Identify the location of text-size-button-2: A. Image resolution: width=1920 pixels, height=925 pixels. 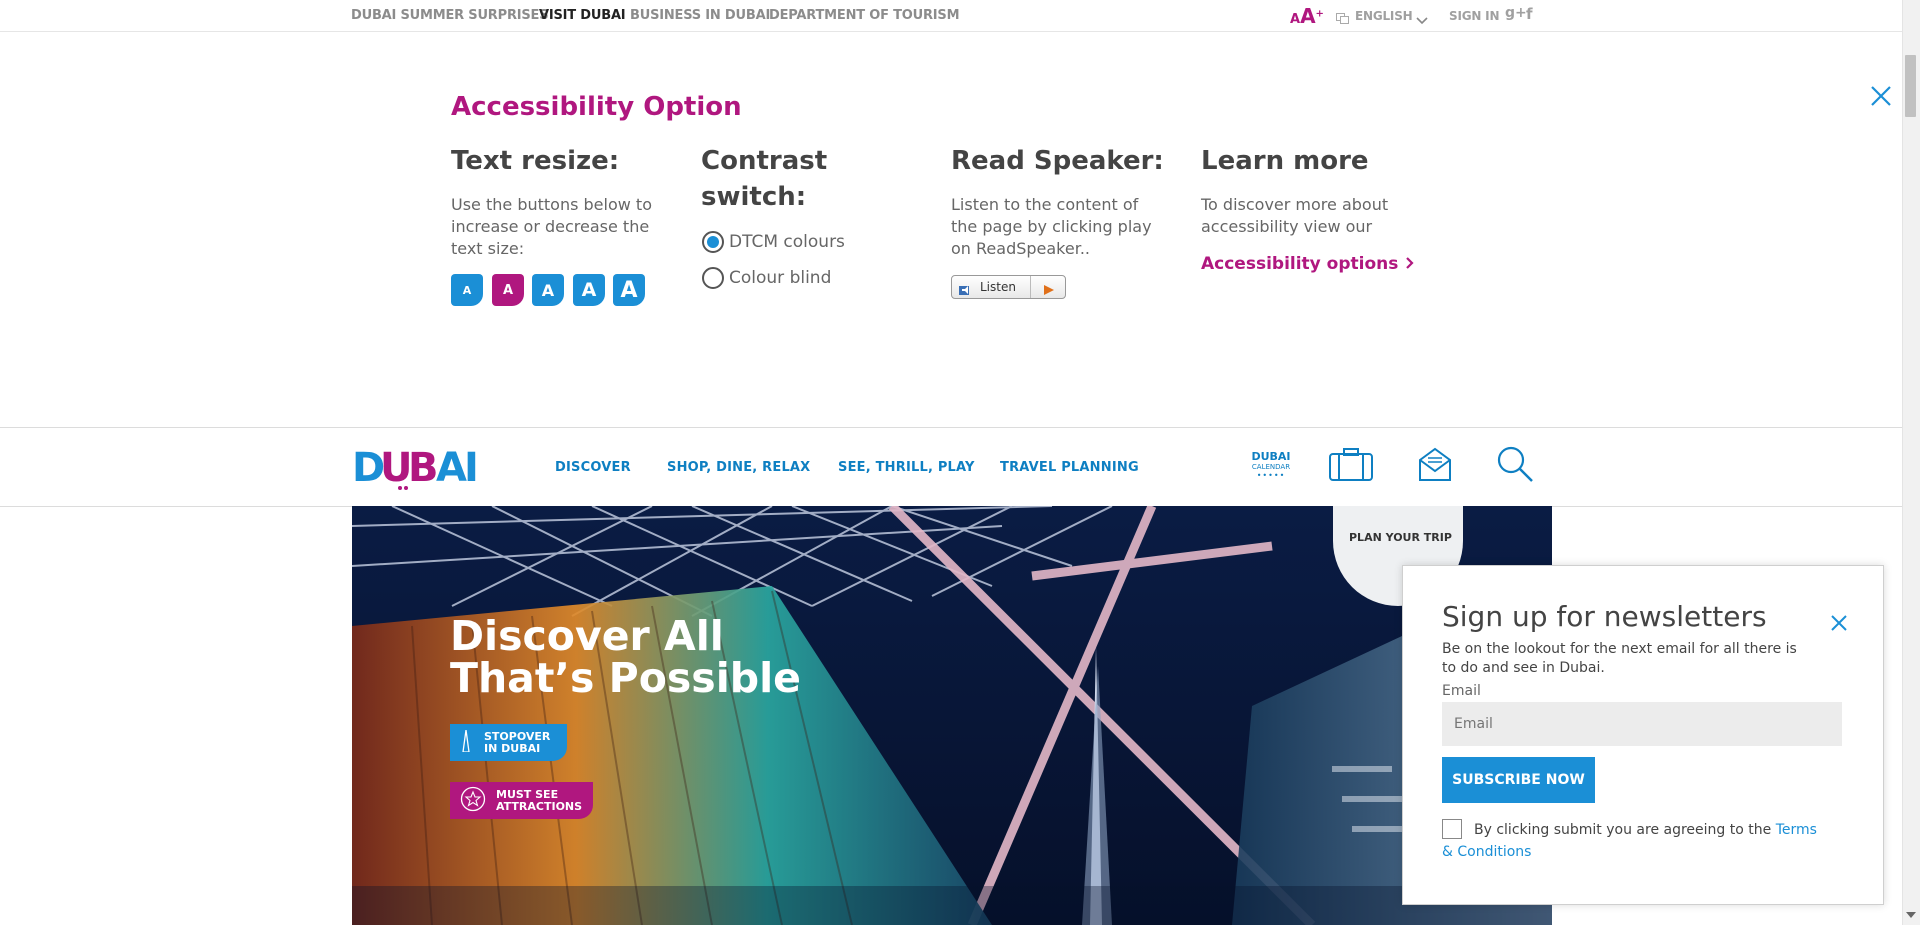
(508, 290).